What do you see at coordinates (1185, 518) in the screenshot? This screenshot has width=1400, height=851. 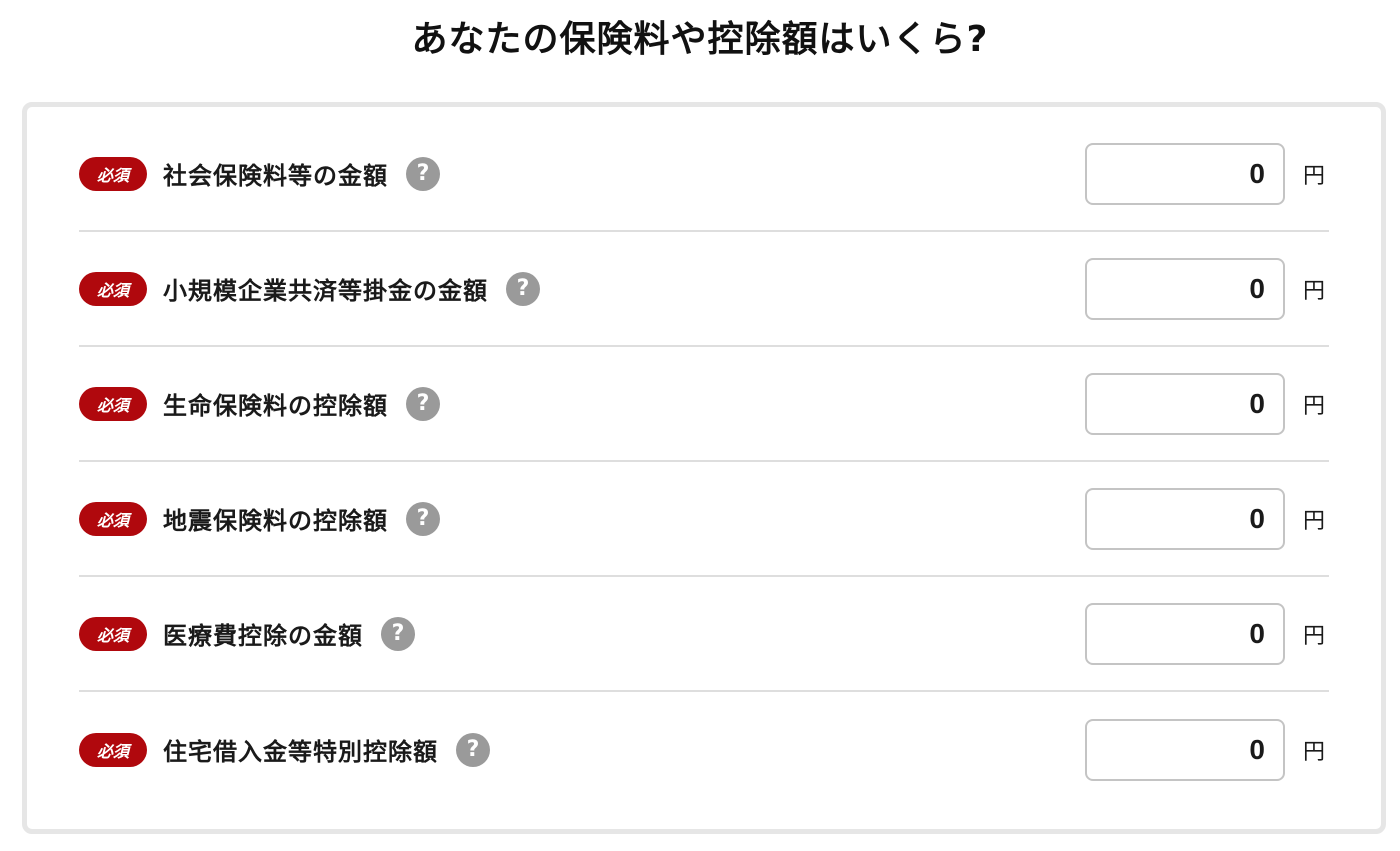 I see `earthquake-insurance-deduction-input` at bounding box center [1185, 518].